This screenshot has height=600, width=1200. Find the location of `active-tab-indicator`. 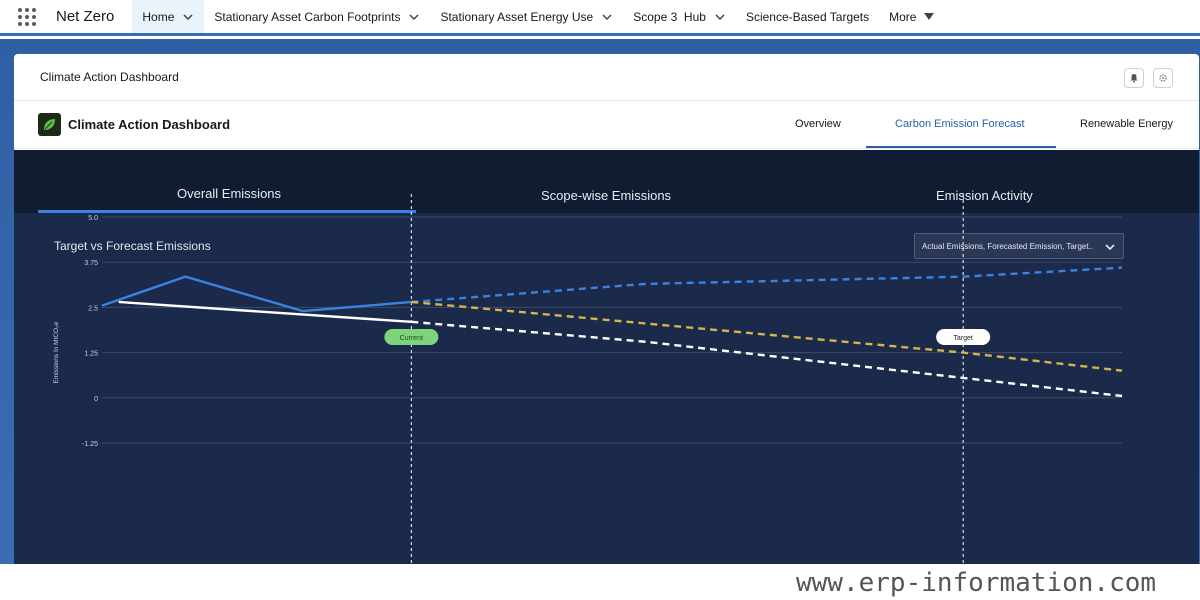

active-tab-indicator is located at coordinates (961, 147).